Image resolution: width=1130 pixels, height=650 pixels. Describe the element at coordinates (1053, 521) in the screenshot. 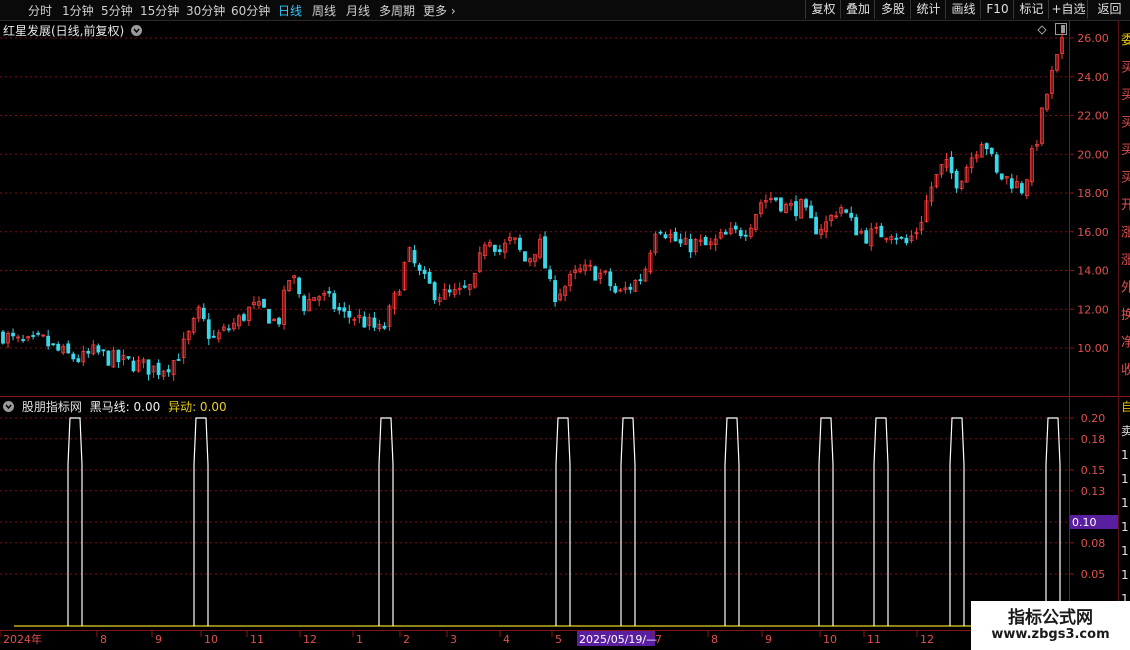

I see `signal-pulse` at that location.